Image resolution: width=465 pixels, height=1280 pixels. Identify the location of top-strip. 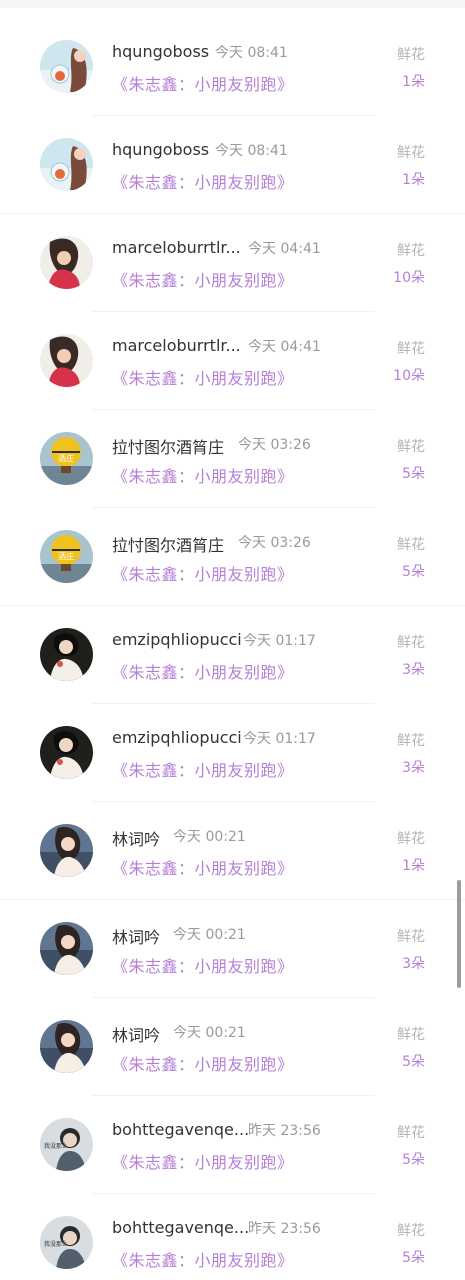
(232, 4).